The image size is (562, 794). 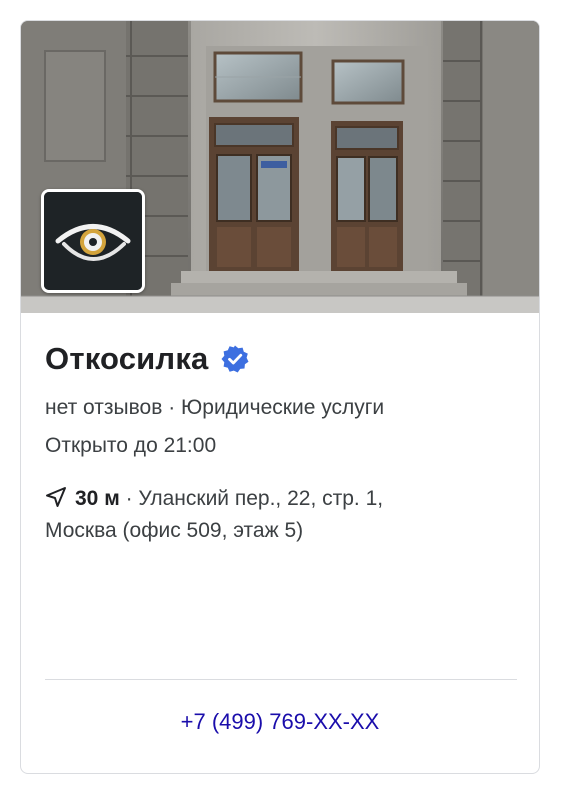 I want to click on rating-category-line: нет отзывов · Юридические услуги, so click(x=281, y=408).